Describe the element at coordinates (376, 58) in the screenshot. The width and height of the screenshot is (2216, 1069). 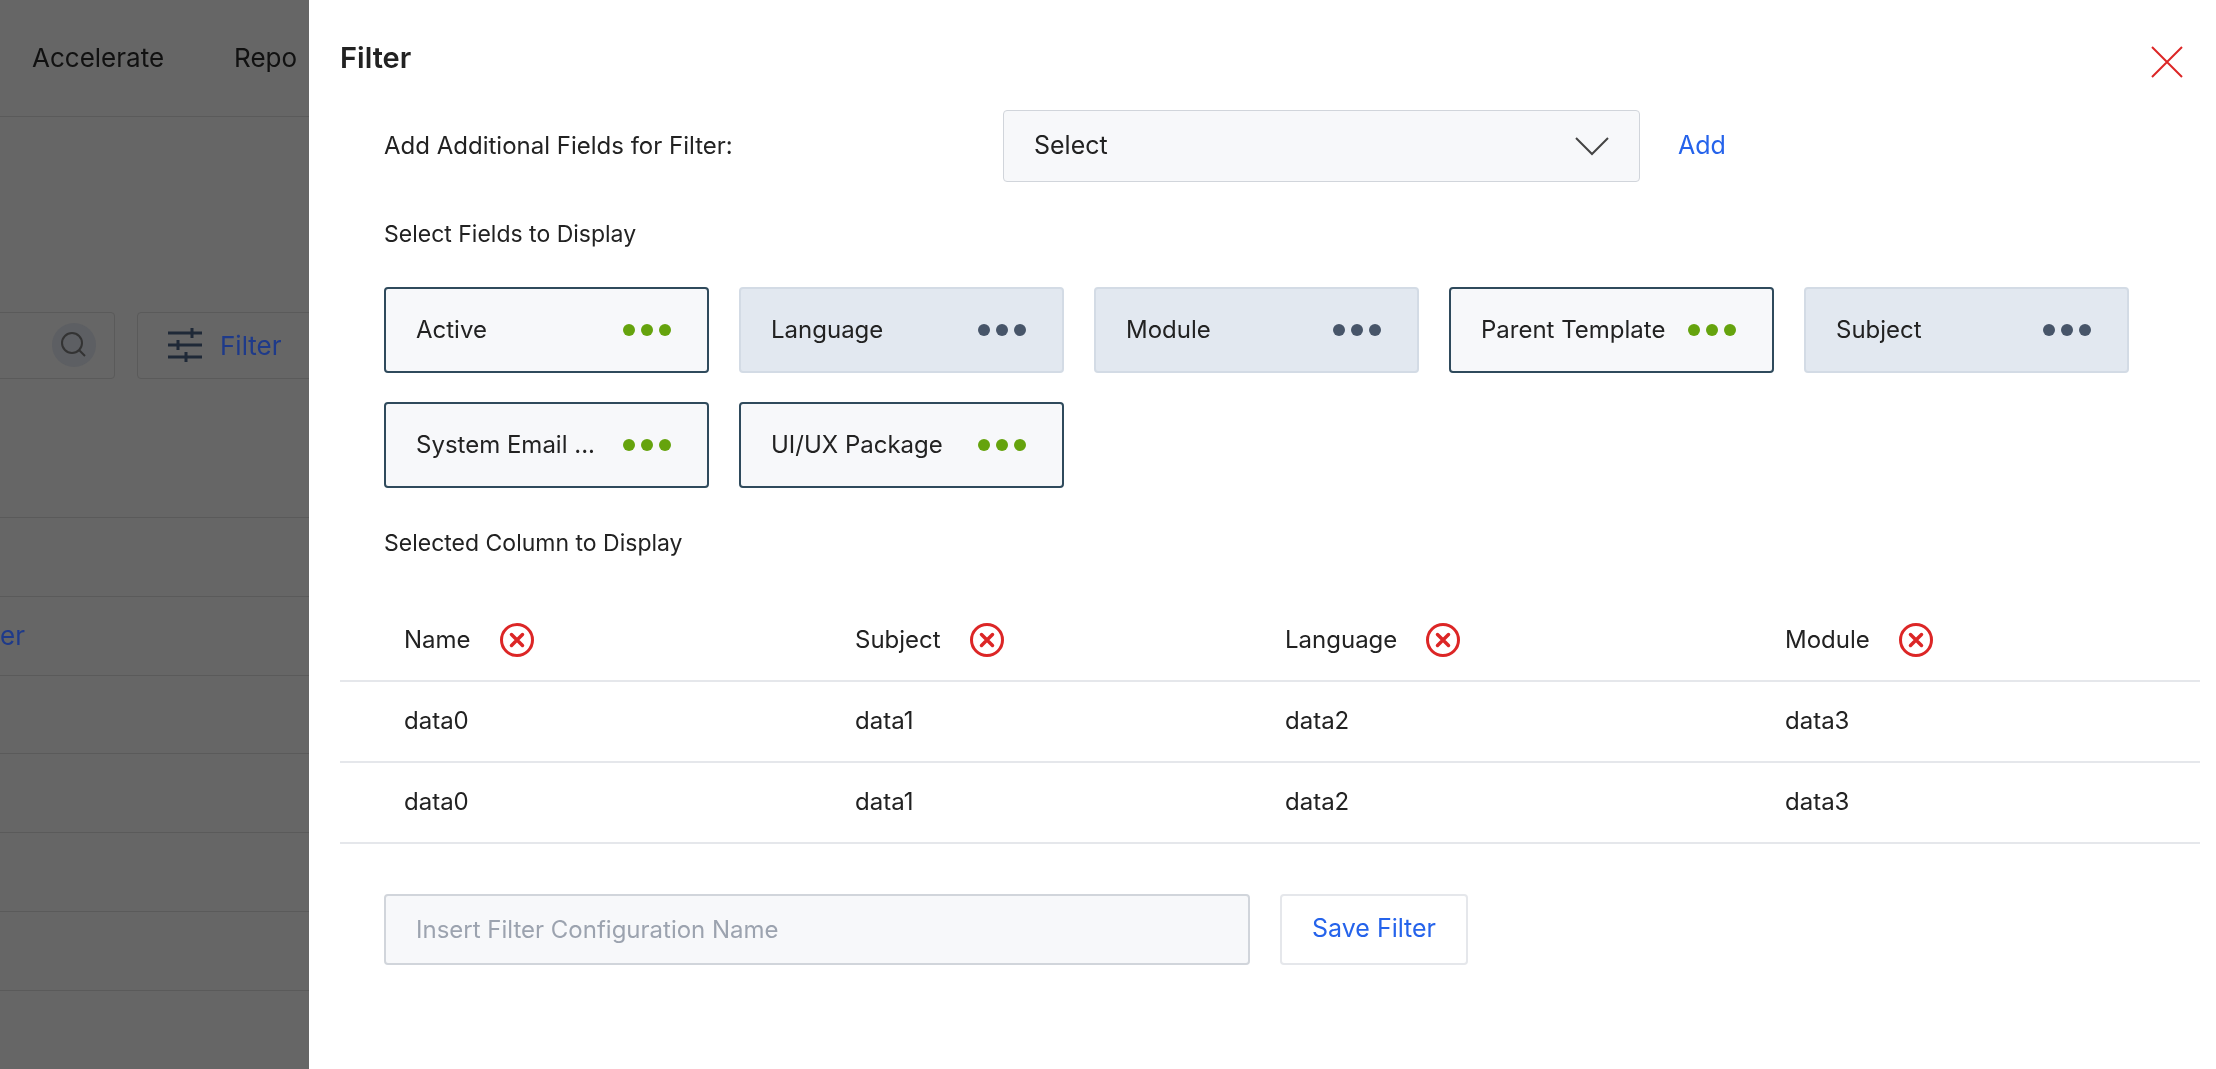
I see `dialog-title: Filter` at that location.